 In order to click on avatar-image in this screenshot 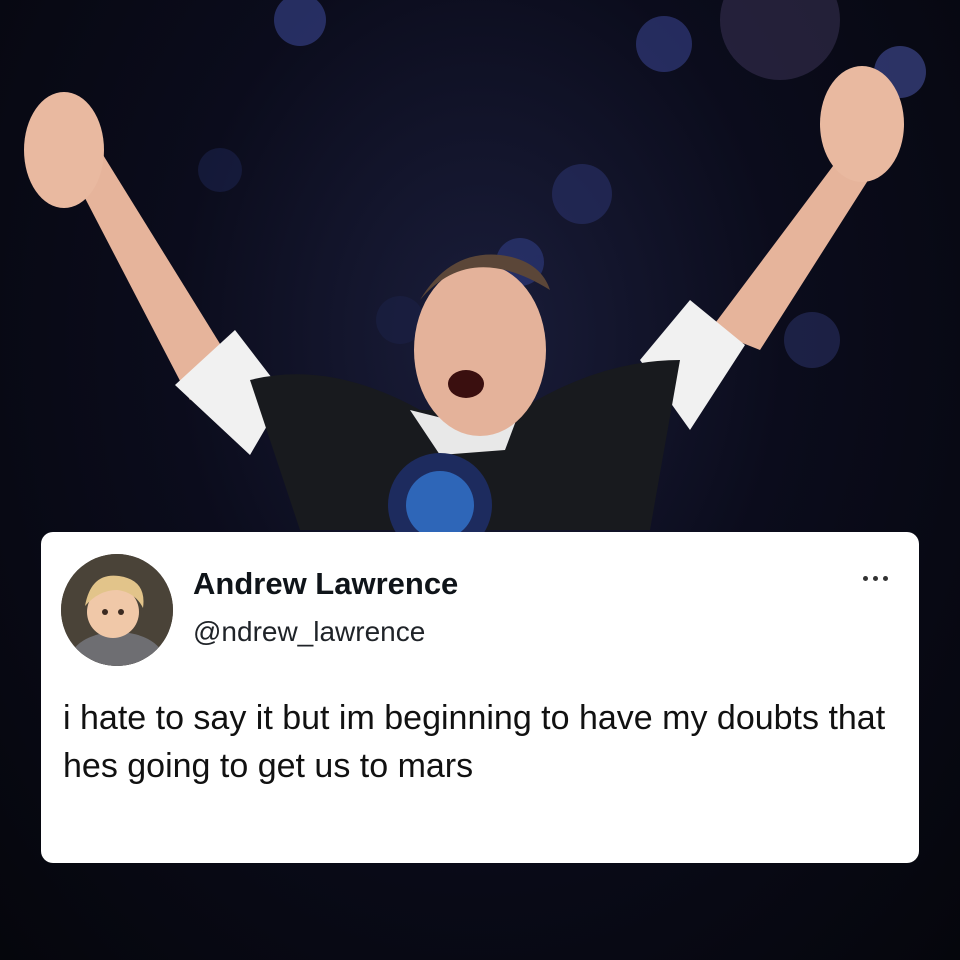, I will do `click(117, 610)`.